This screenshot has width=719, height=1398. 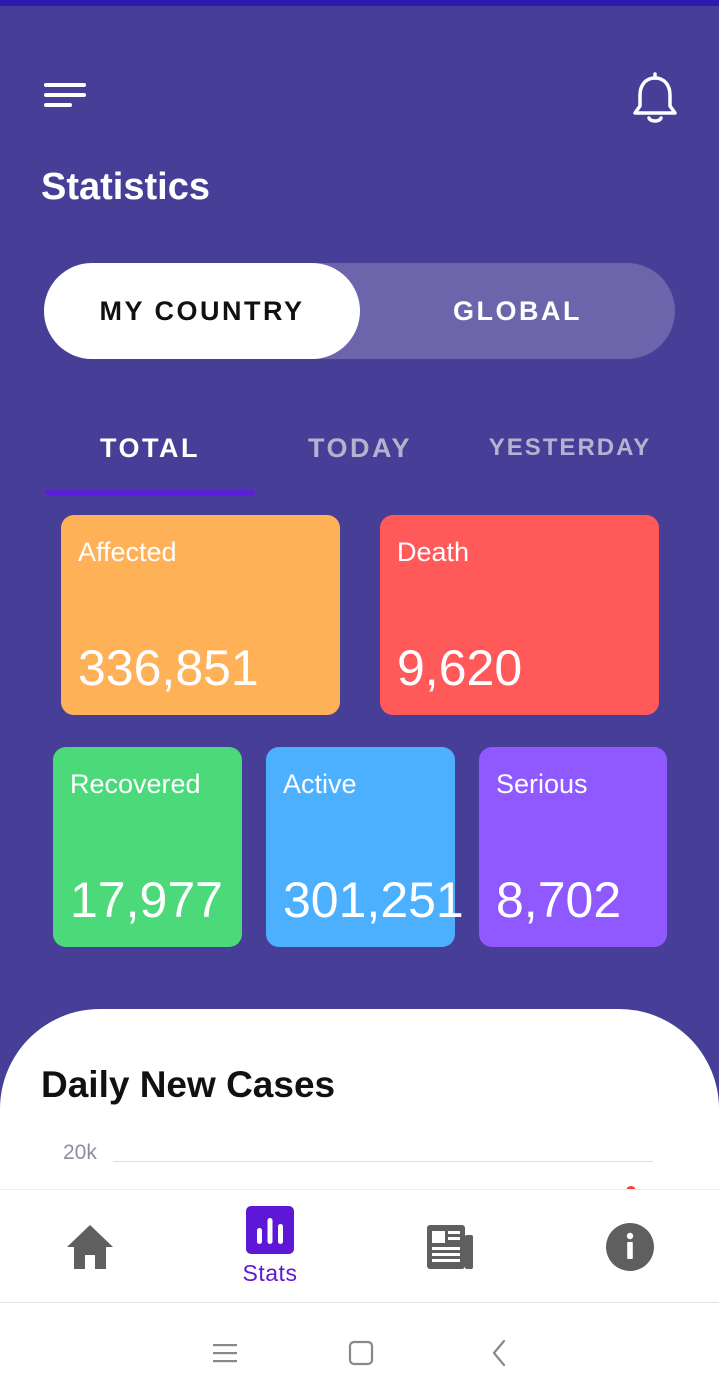 I want to click on serious-value: 8,702, so click(x=559, y=900).